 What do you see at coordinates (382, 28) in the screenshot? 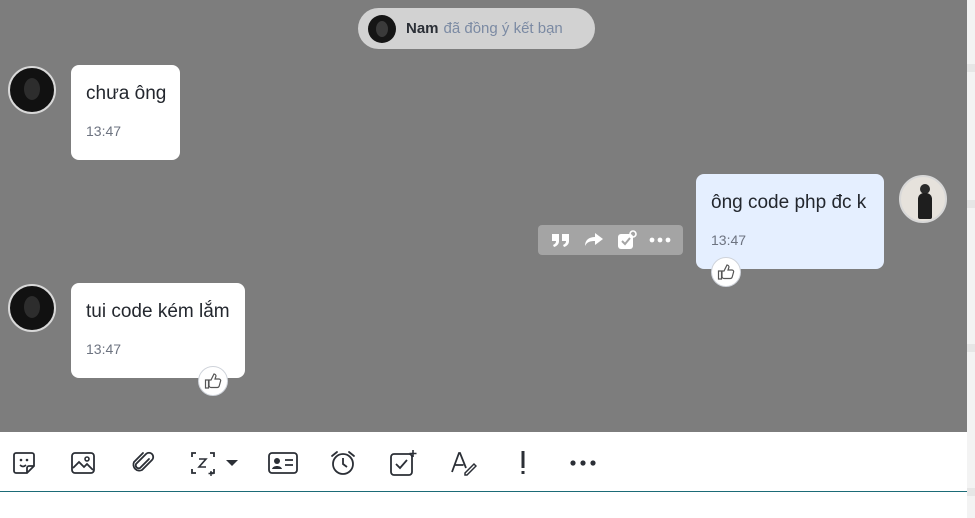
I see `notice-avatar` at bounding box center [382, 28].